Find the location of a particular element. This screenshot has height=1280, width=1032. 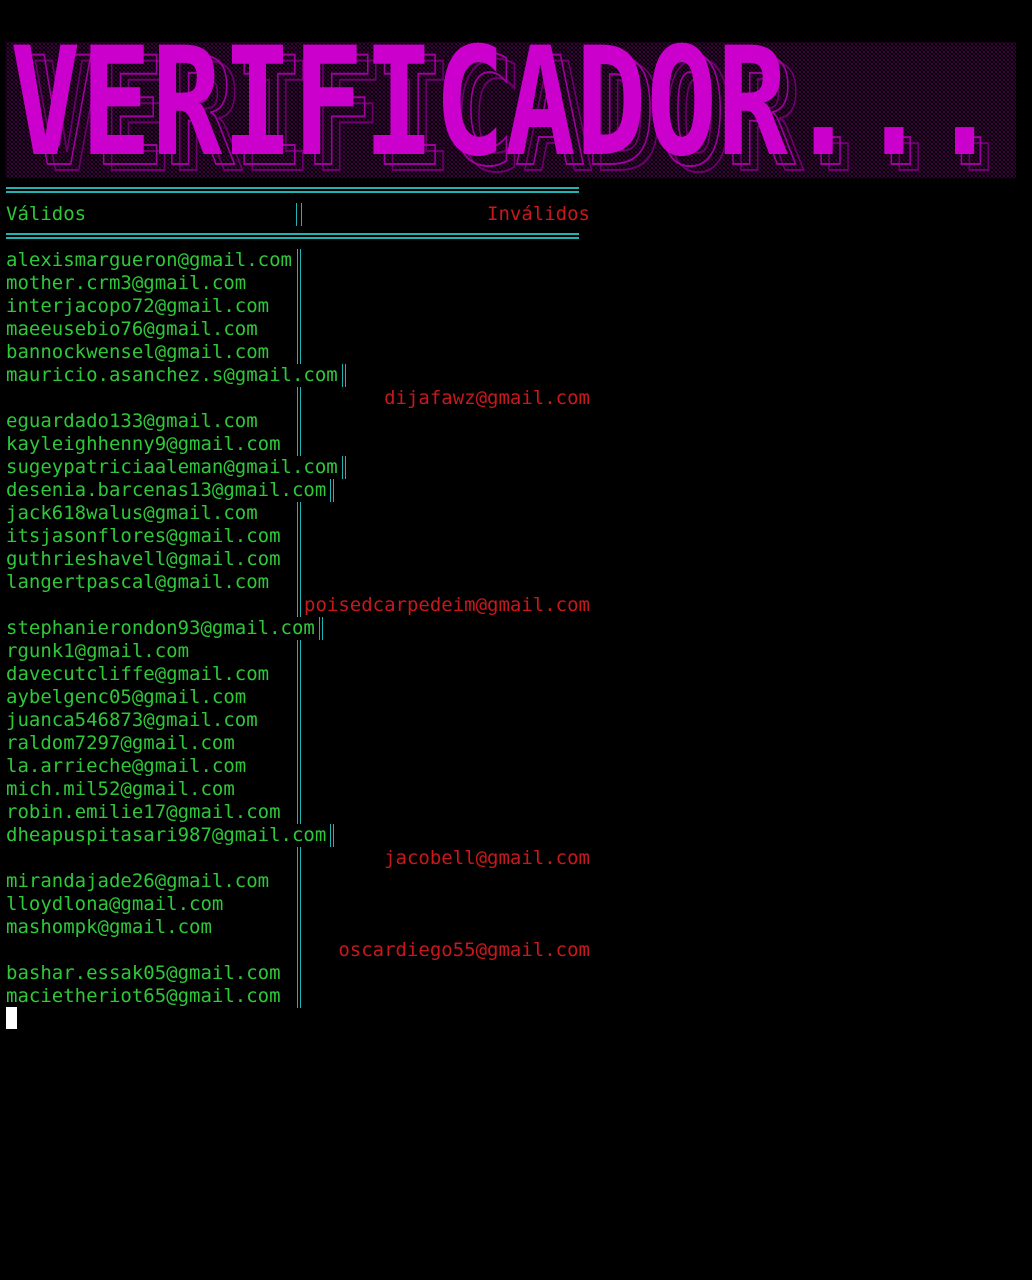

invalid-email: jacobell@gmail.com is located at coordinates (487, 858).